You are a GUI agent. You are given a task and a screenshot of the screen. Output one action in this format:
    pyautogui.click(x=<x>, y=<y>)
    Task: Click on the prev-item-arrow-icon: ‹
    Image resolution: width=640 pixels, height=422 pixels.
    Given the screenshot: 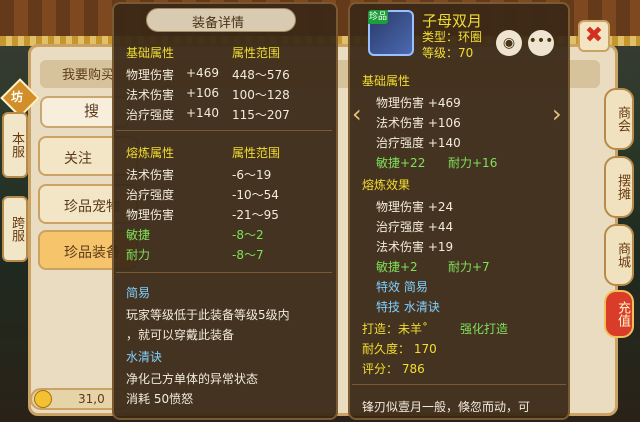 What is the action you would take?
    pyautogui.click(x=357, y=114)
    